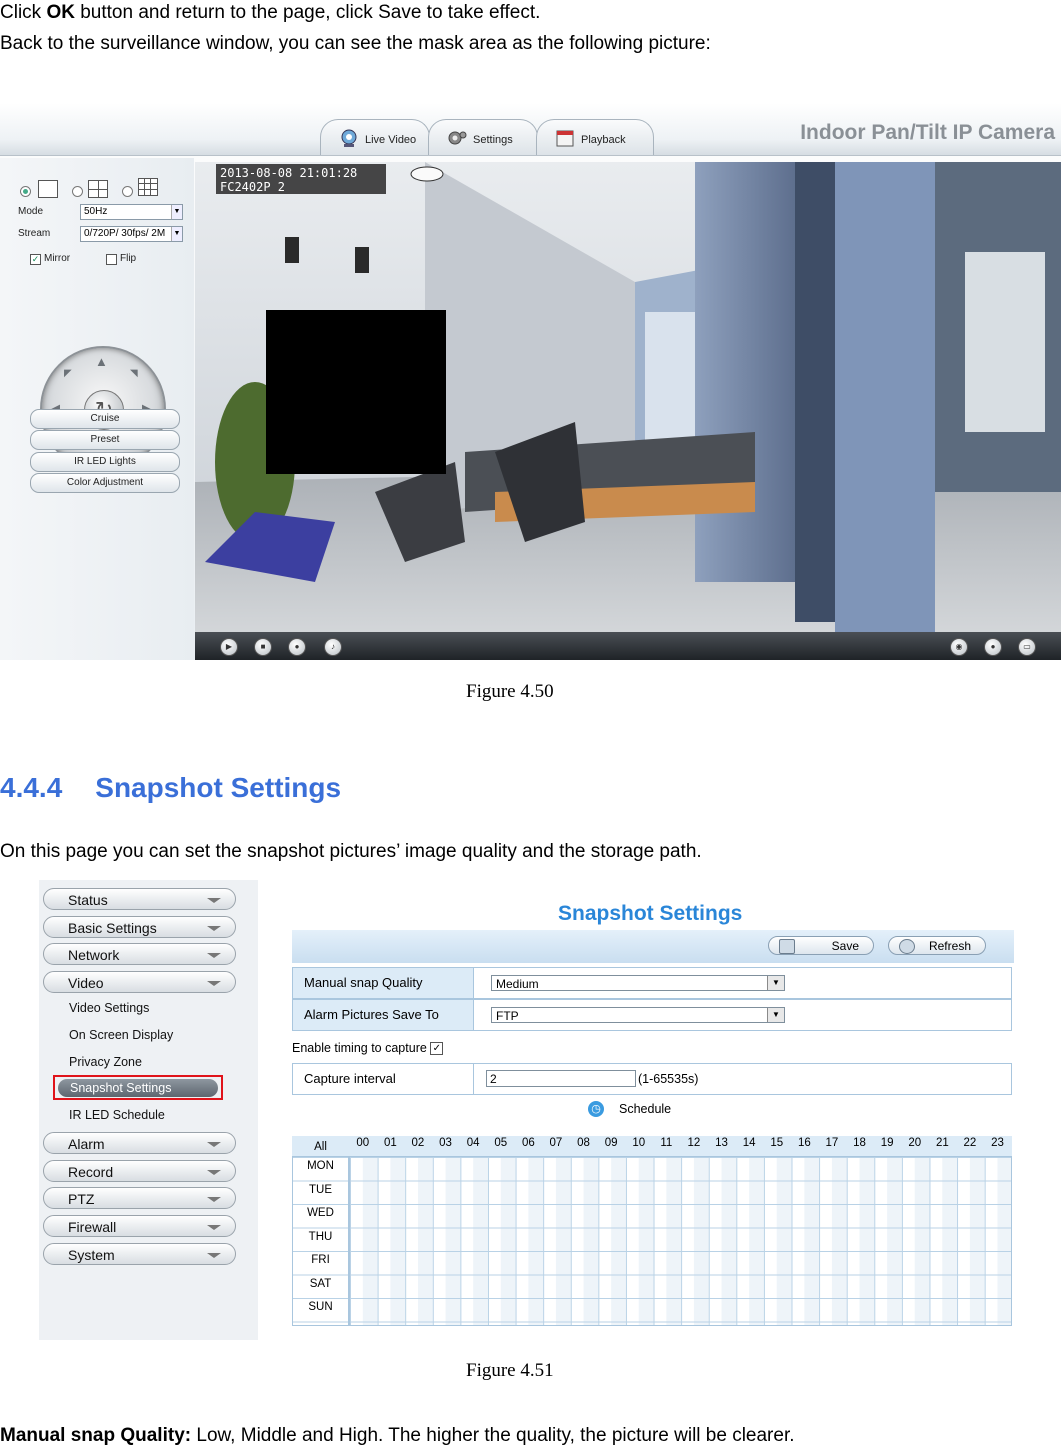 This screenshot has width=1061, height=1447. I want to click on tab-settings: Settings, so click(483, 137).